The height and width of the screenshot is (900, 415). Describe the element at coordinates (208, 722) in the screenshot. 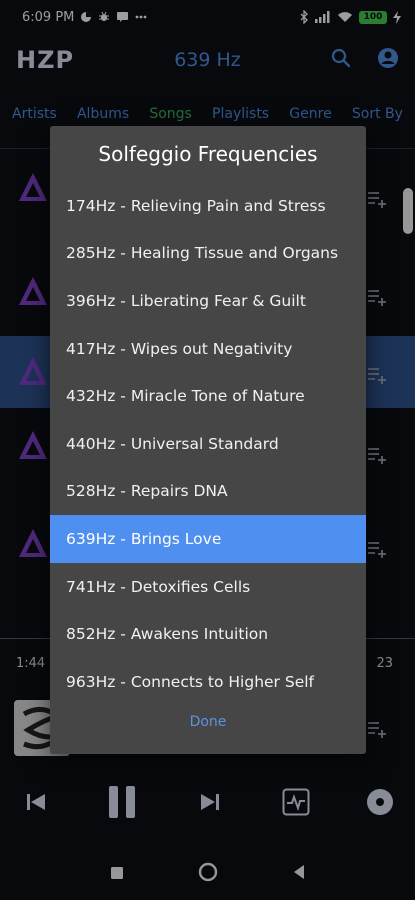

I see `done-button: Done` at that location.